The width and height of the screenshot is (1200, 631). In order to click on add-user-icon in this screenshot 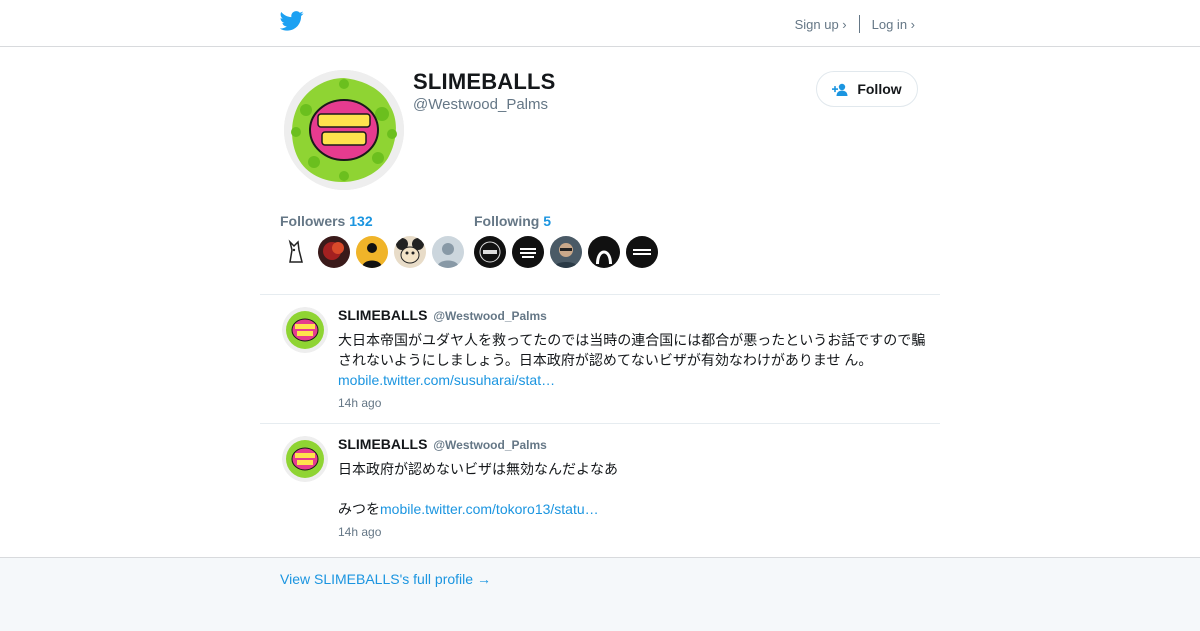, I will do `click(840, 89)`.